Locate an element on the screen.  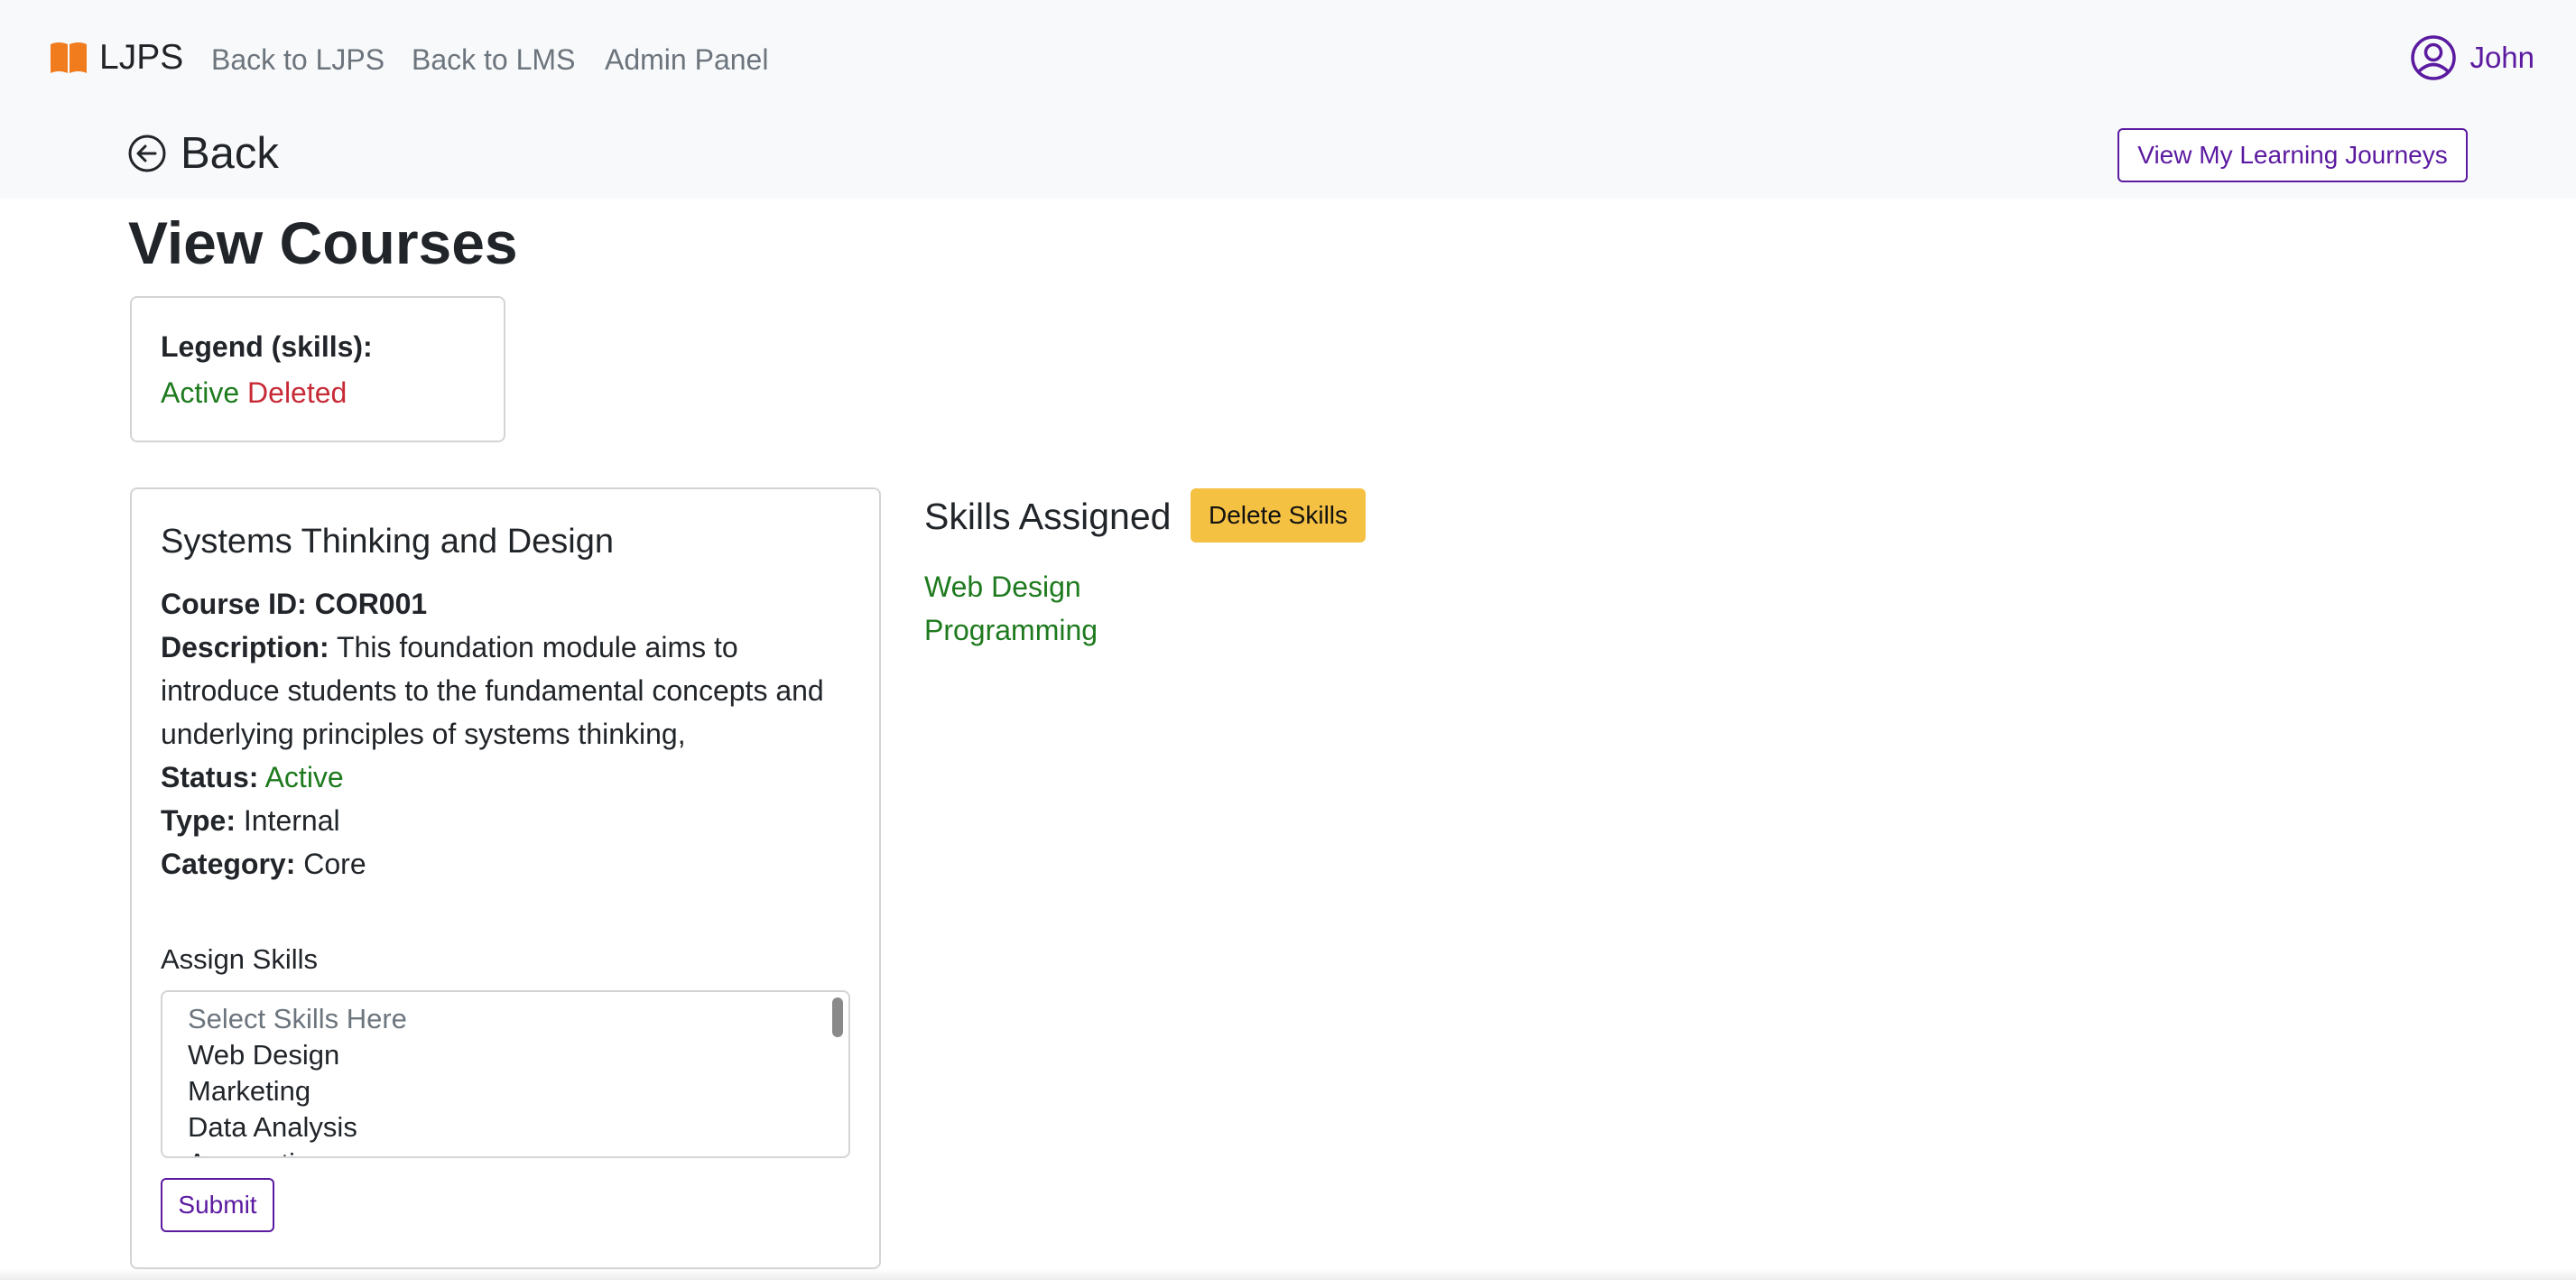
arrow-left-circle-icon is located at coordinates (147, 153).